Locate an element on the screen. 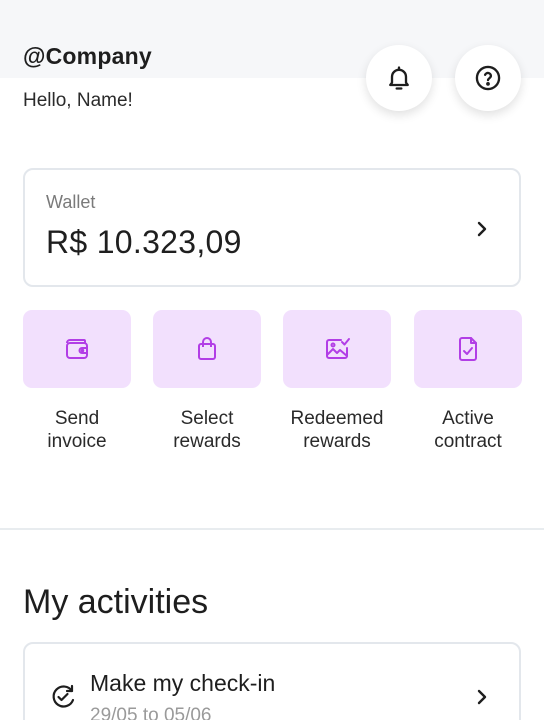 The width and height of the screenshot is (544, 720). company-name: @Company is located at coordinates (87, 56).